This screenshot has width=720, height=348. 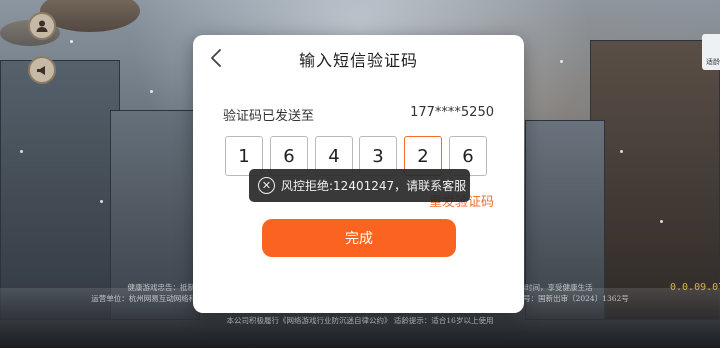 What do you see at coordinates (374, 186) in the screenshot?
I see `toast-message: 风控拒绝:12401247，请联系客服` at bounding box center [374, 186].